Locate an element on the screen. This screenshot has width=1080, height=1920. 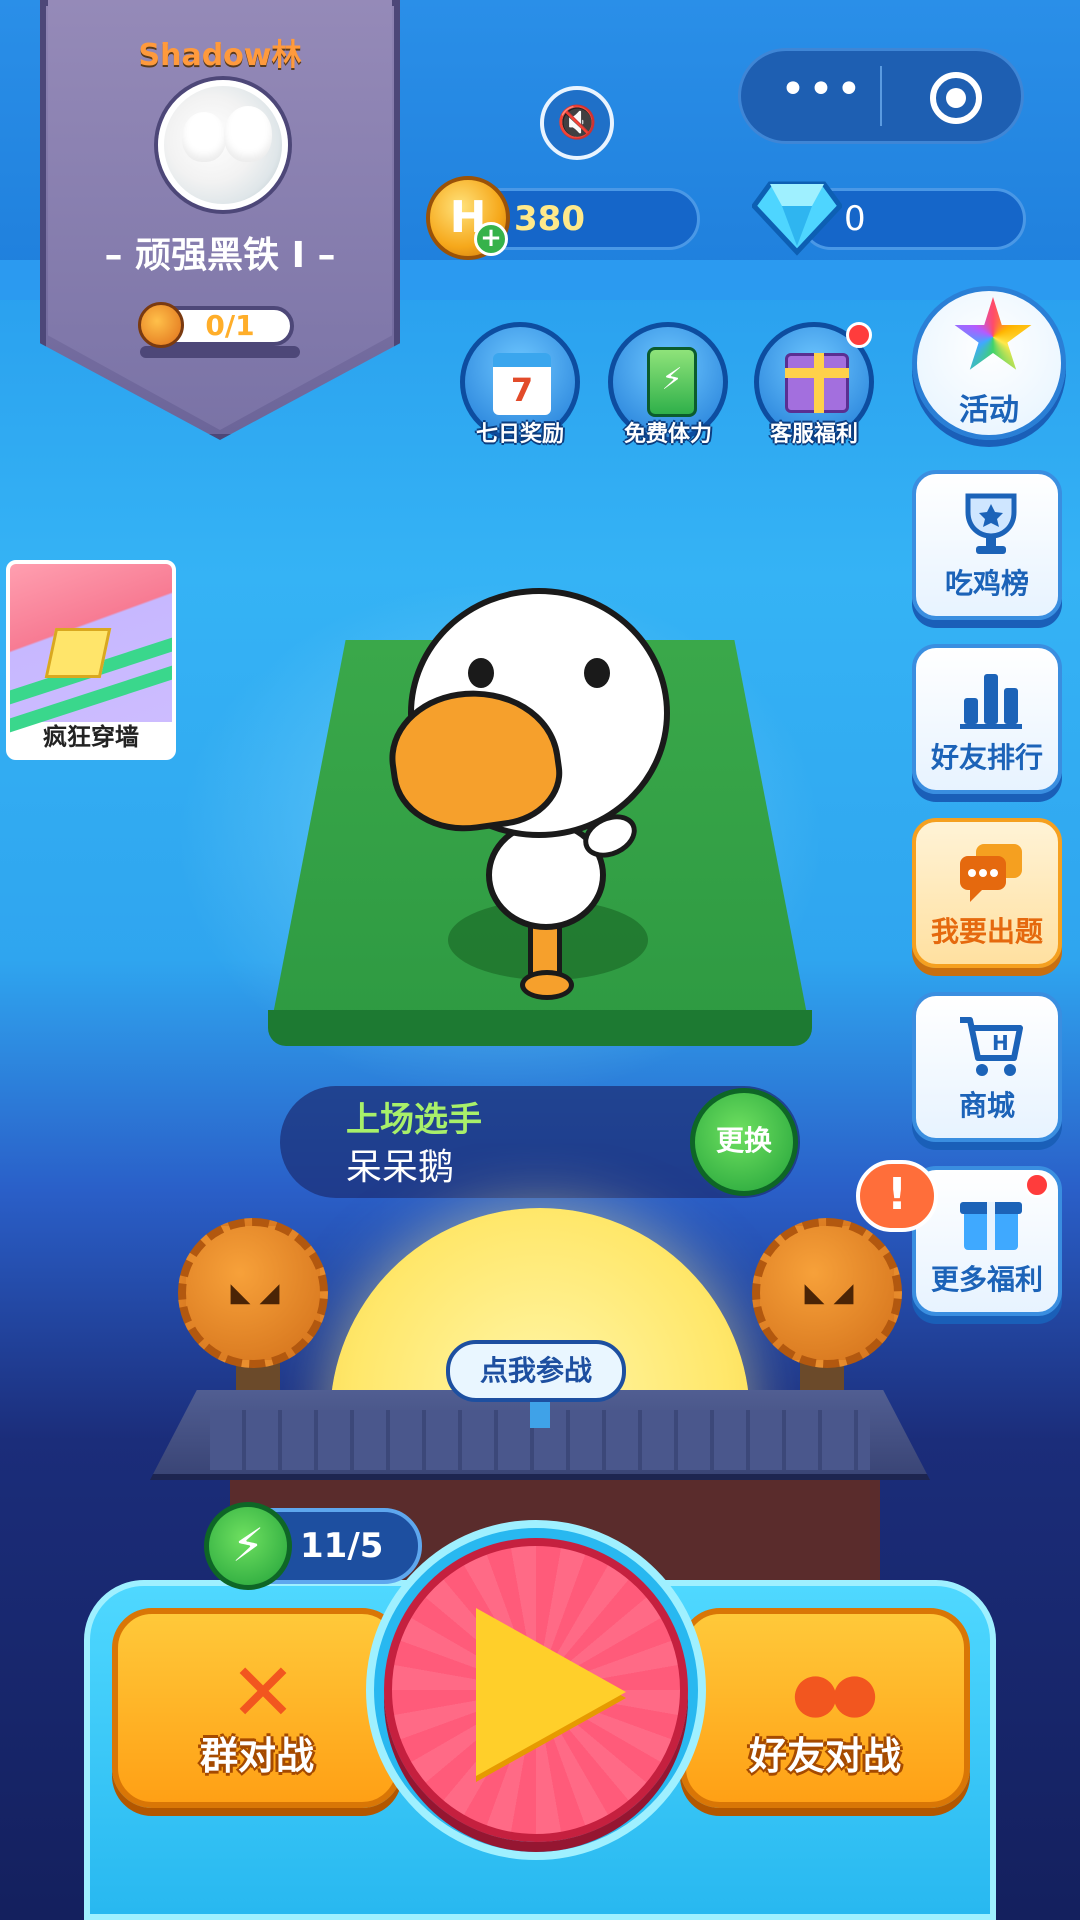
bar-chart-icon is located at coordinates (991, 701).